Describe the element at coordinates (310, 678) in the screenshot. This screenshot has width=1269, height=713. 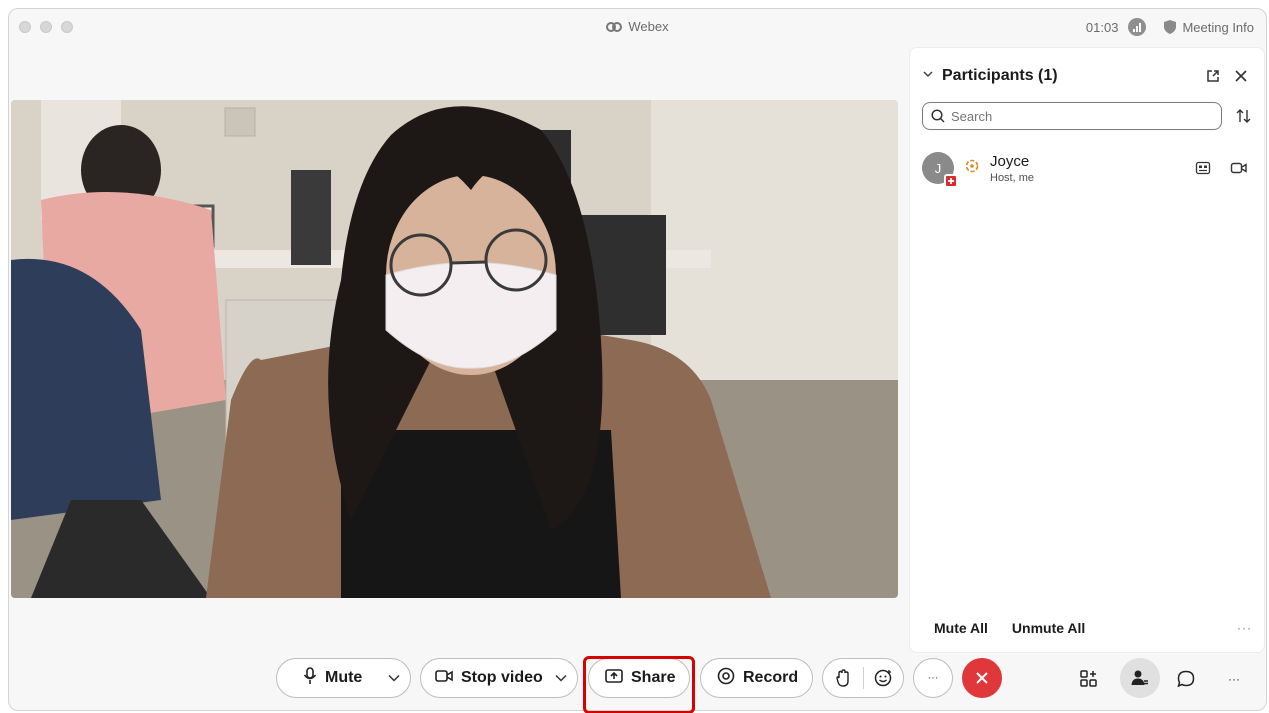
I see `microphone-icon` at that location.